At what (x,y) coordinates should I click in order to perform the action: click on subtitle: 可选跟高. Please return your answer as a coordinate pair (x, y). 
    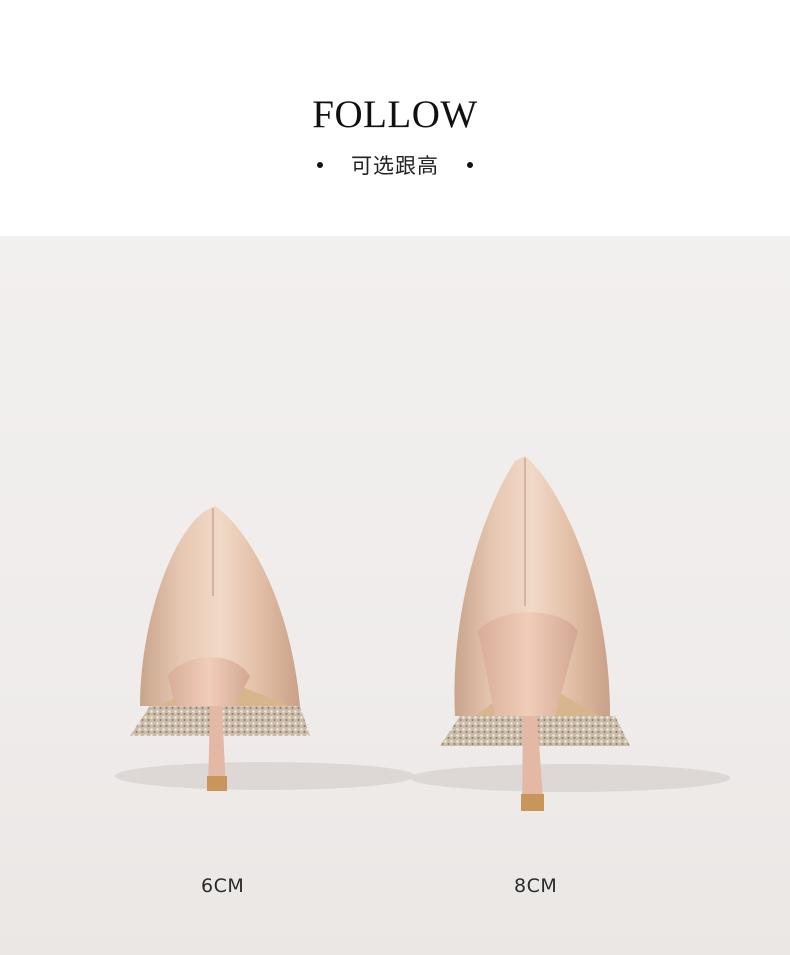
    Looking at the image, I should click on (395, 166).